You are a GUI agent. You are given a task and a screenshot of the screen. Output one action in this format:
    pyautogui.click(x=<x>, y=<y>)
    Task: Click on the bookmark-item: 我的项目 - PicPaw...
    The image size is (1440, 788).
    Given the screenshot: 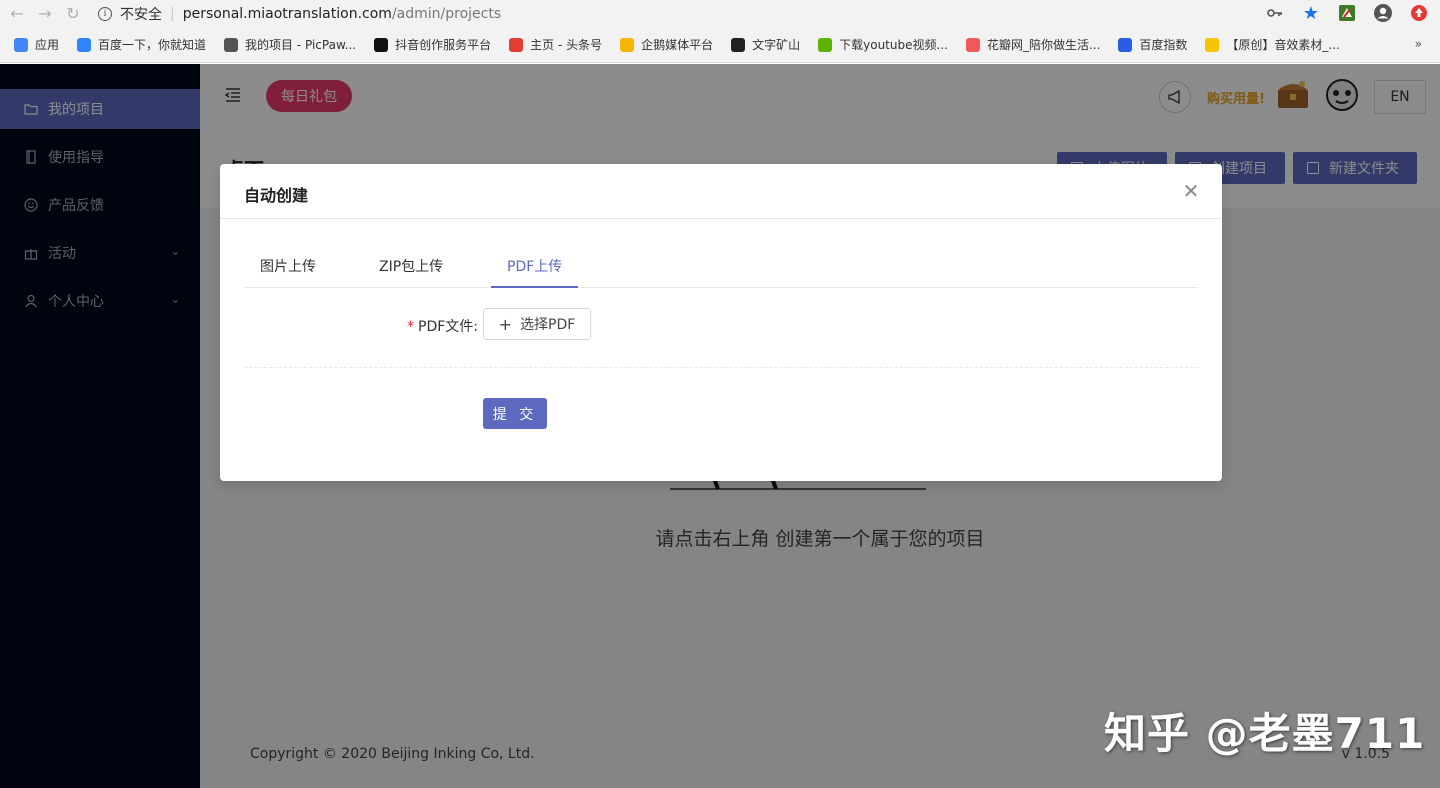 What is the action you would take?
    pyautogui.click(x=290, y=44)
    